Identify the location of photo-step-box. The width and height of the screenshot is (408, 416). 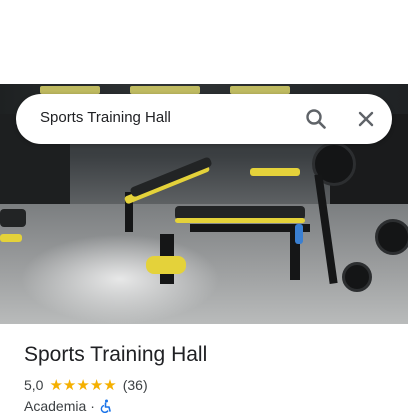
(13, 218).